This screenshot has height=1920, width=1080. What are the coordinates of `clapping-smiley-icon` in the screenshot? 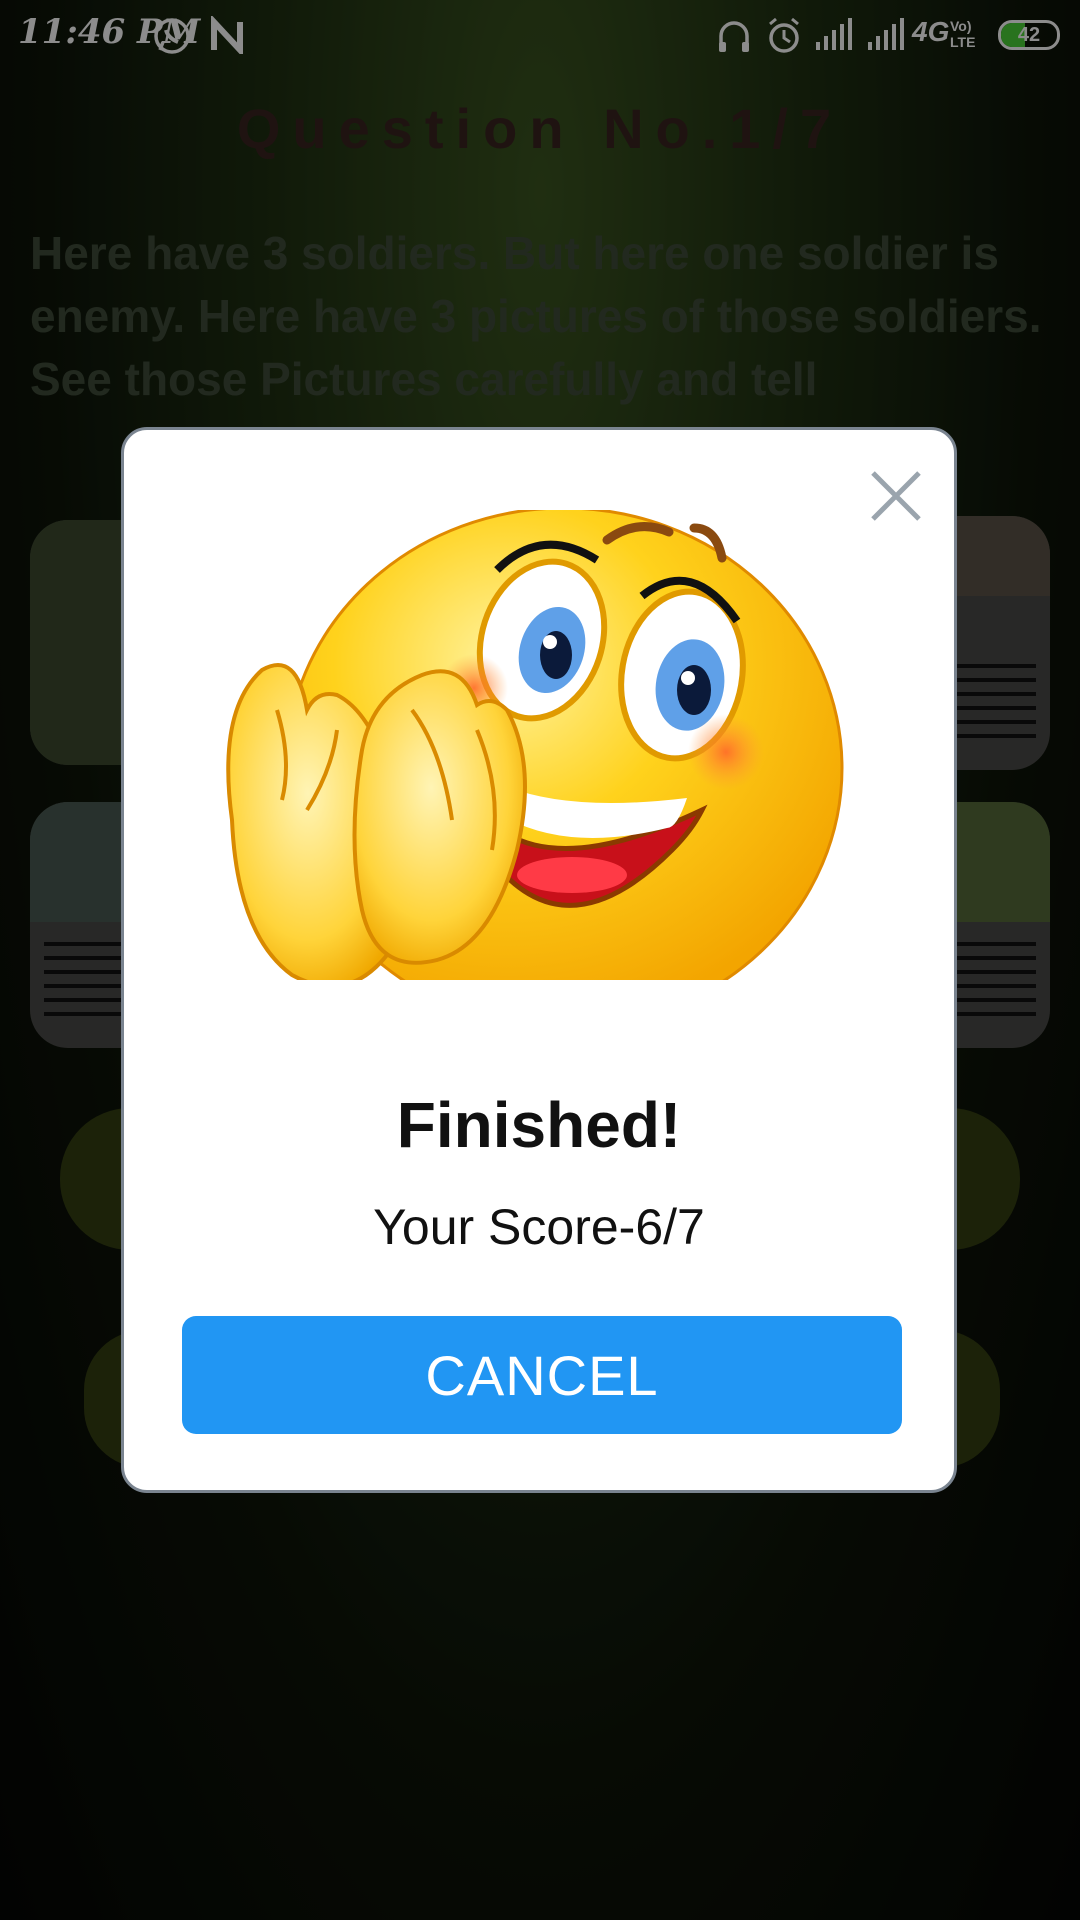 It's located at (535, 745).